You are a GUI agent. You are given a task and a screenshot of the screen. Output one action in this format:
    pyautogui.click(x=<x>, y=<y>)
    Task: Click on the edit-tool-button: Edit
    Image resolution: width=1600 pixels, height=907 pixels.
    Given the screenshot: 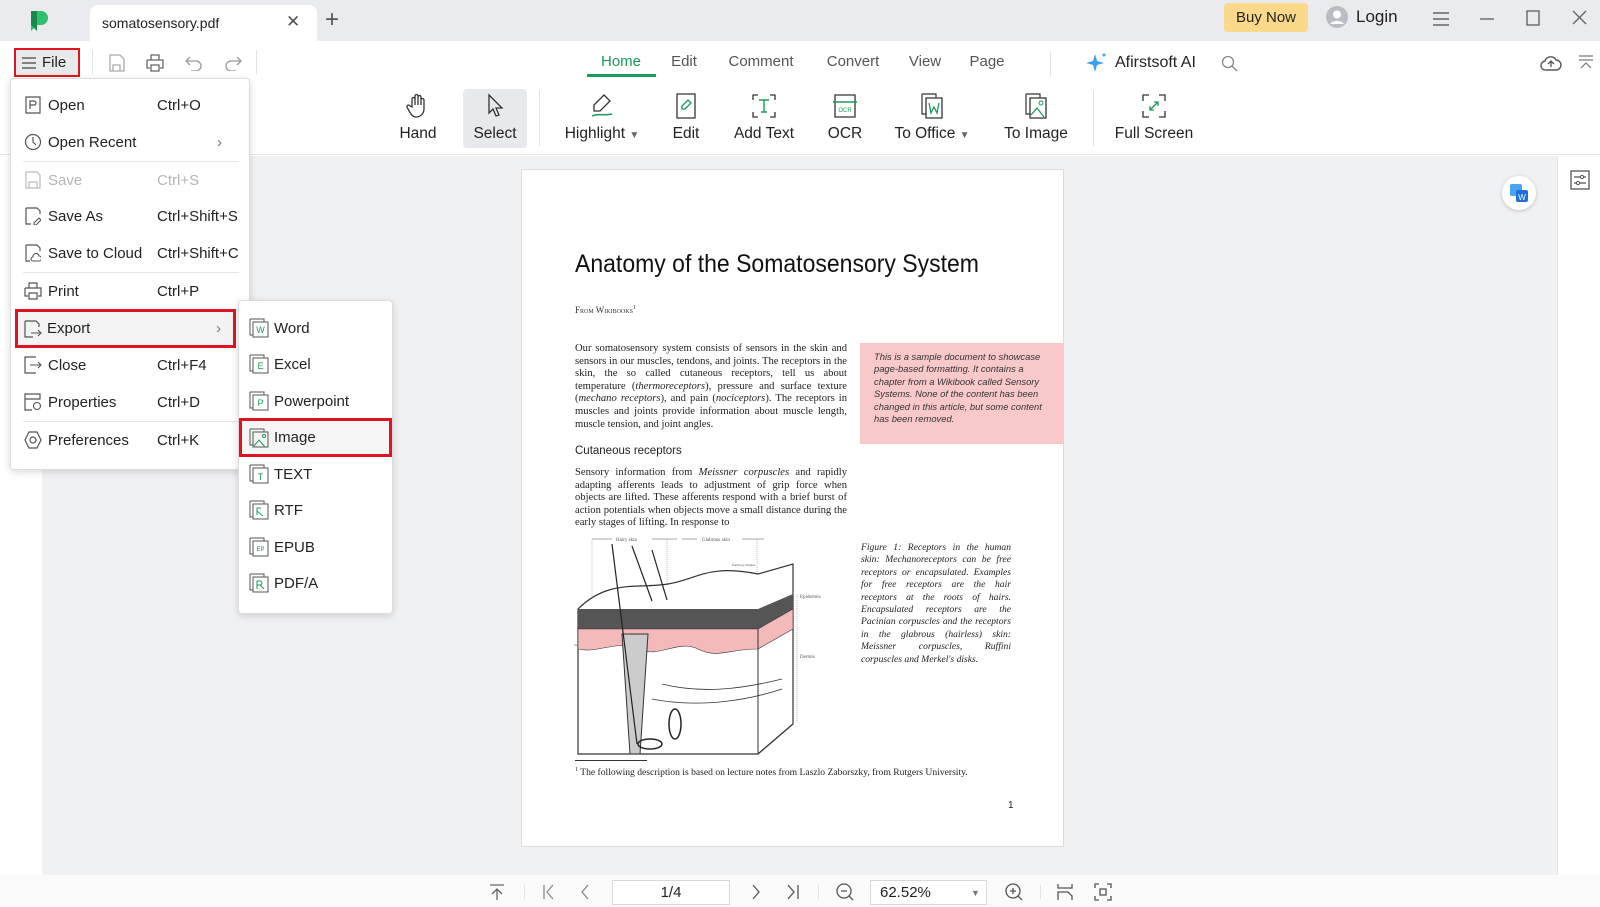 What is the action you would take?
    pyautogui.click(x=686, y=118)
    